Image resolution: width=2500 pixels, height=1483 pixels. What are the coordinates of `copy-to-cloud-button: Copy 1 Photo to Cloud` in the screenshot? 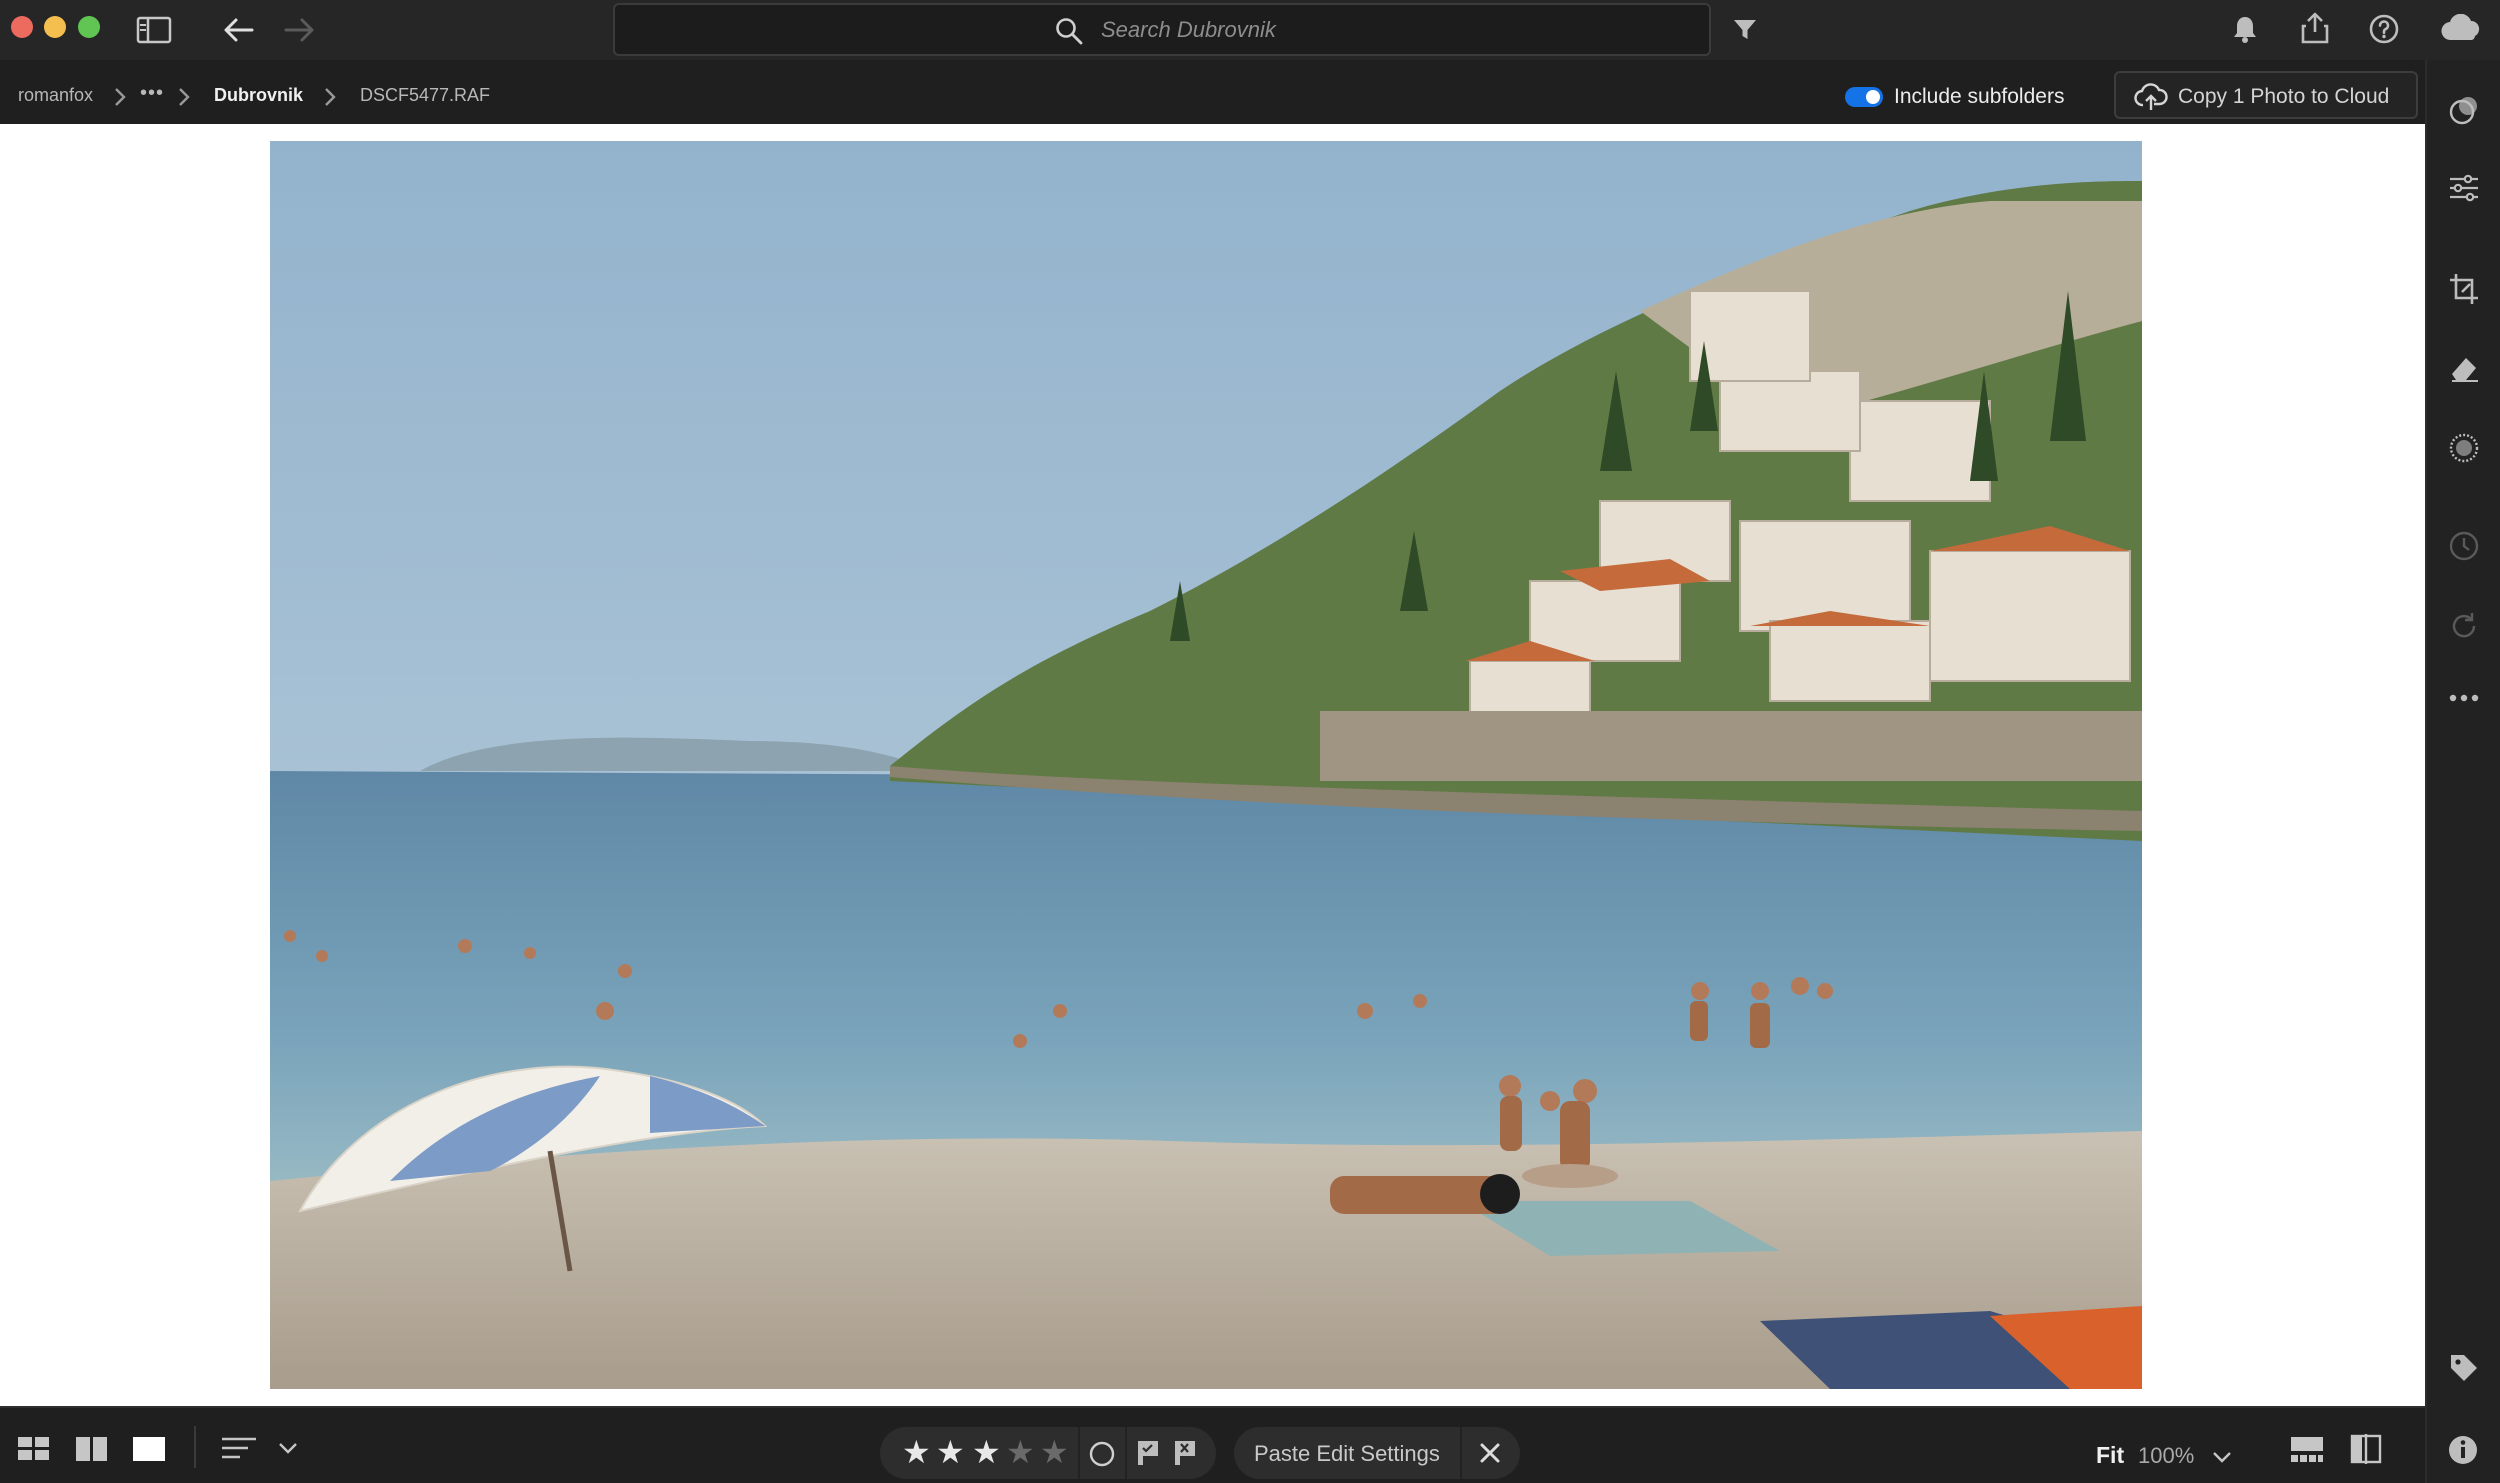 It's located at (2266, 95).